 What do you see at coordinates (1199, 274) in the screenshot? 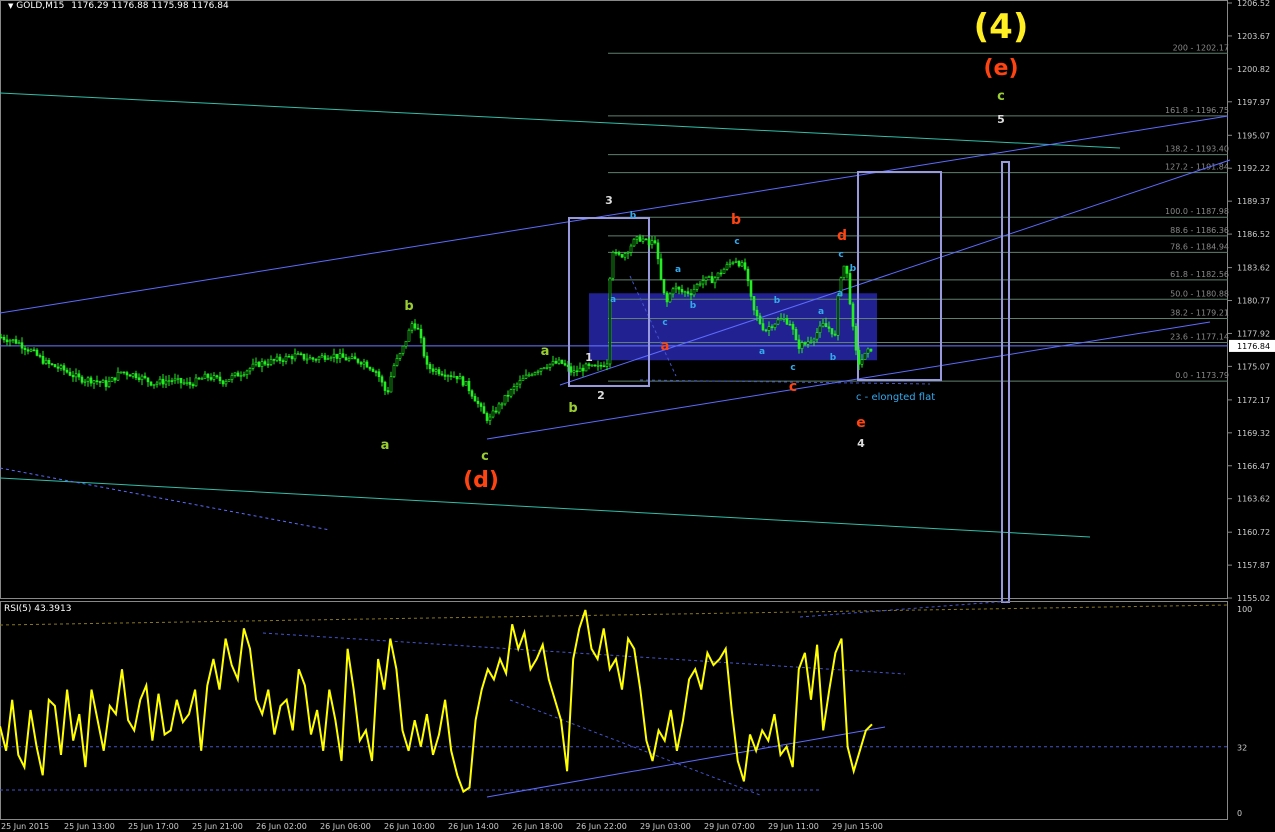
I see `fib-level-label: 61.8 - 1182.56` at bounding box center [1199, 274].